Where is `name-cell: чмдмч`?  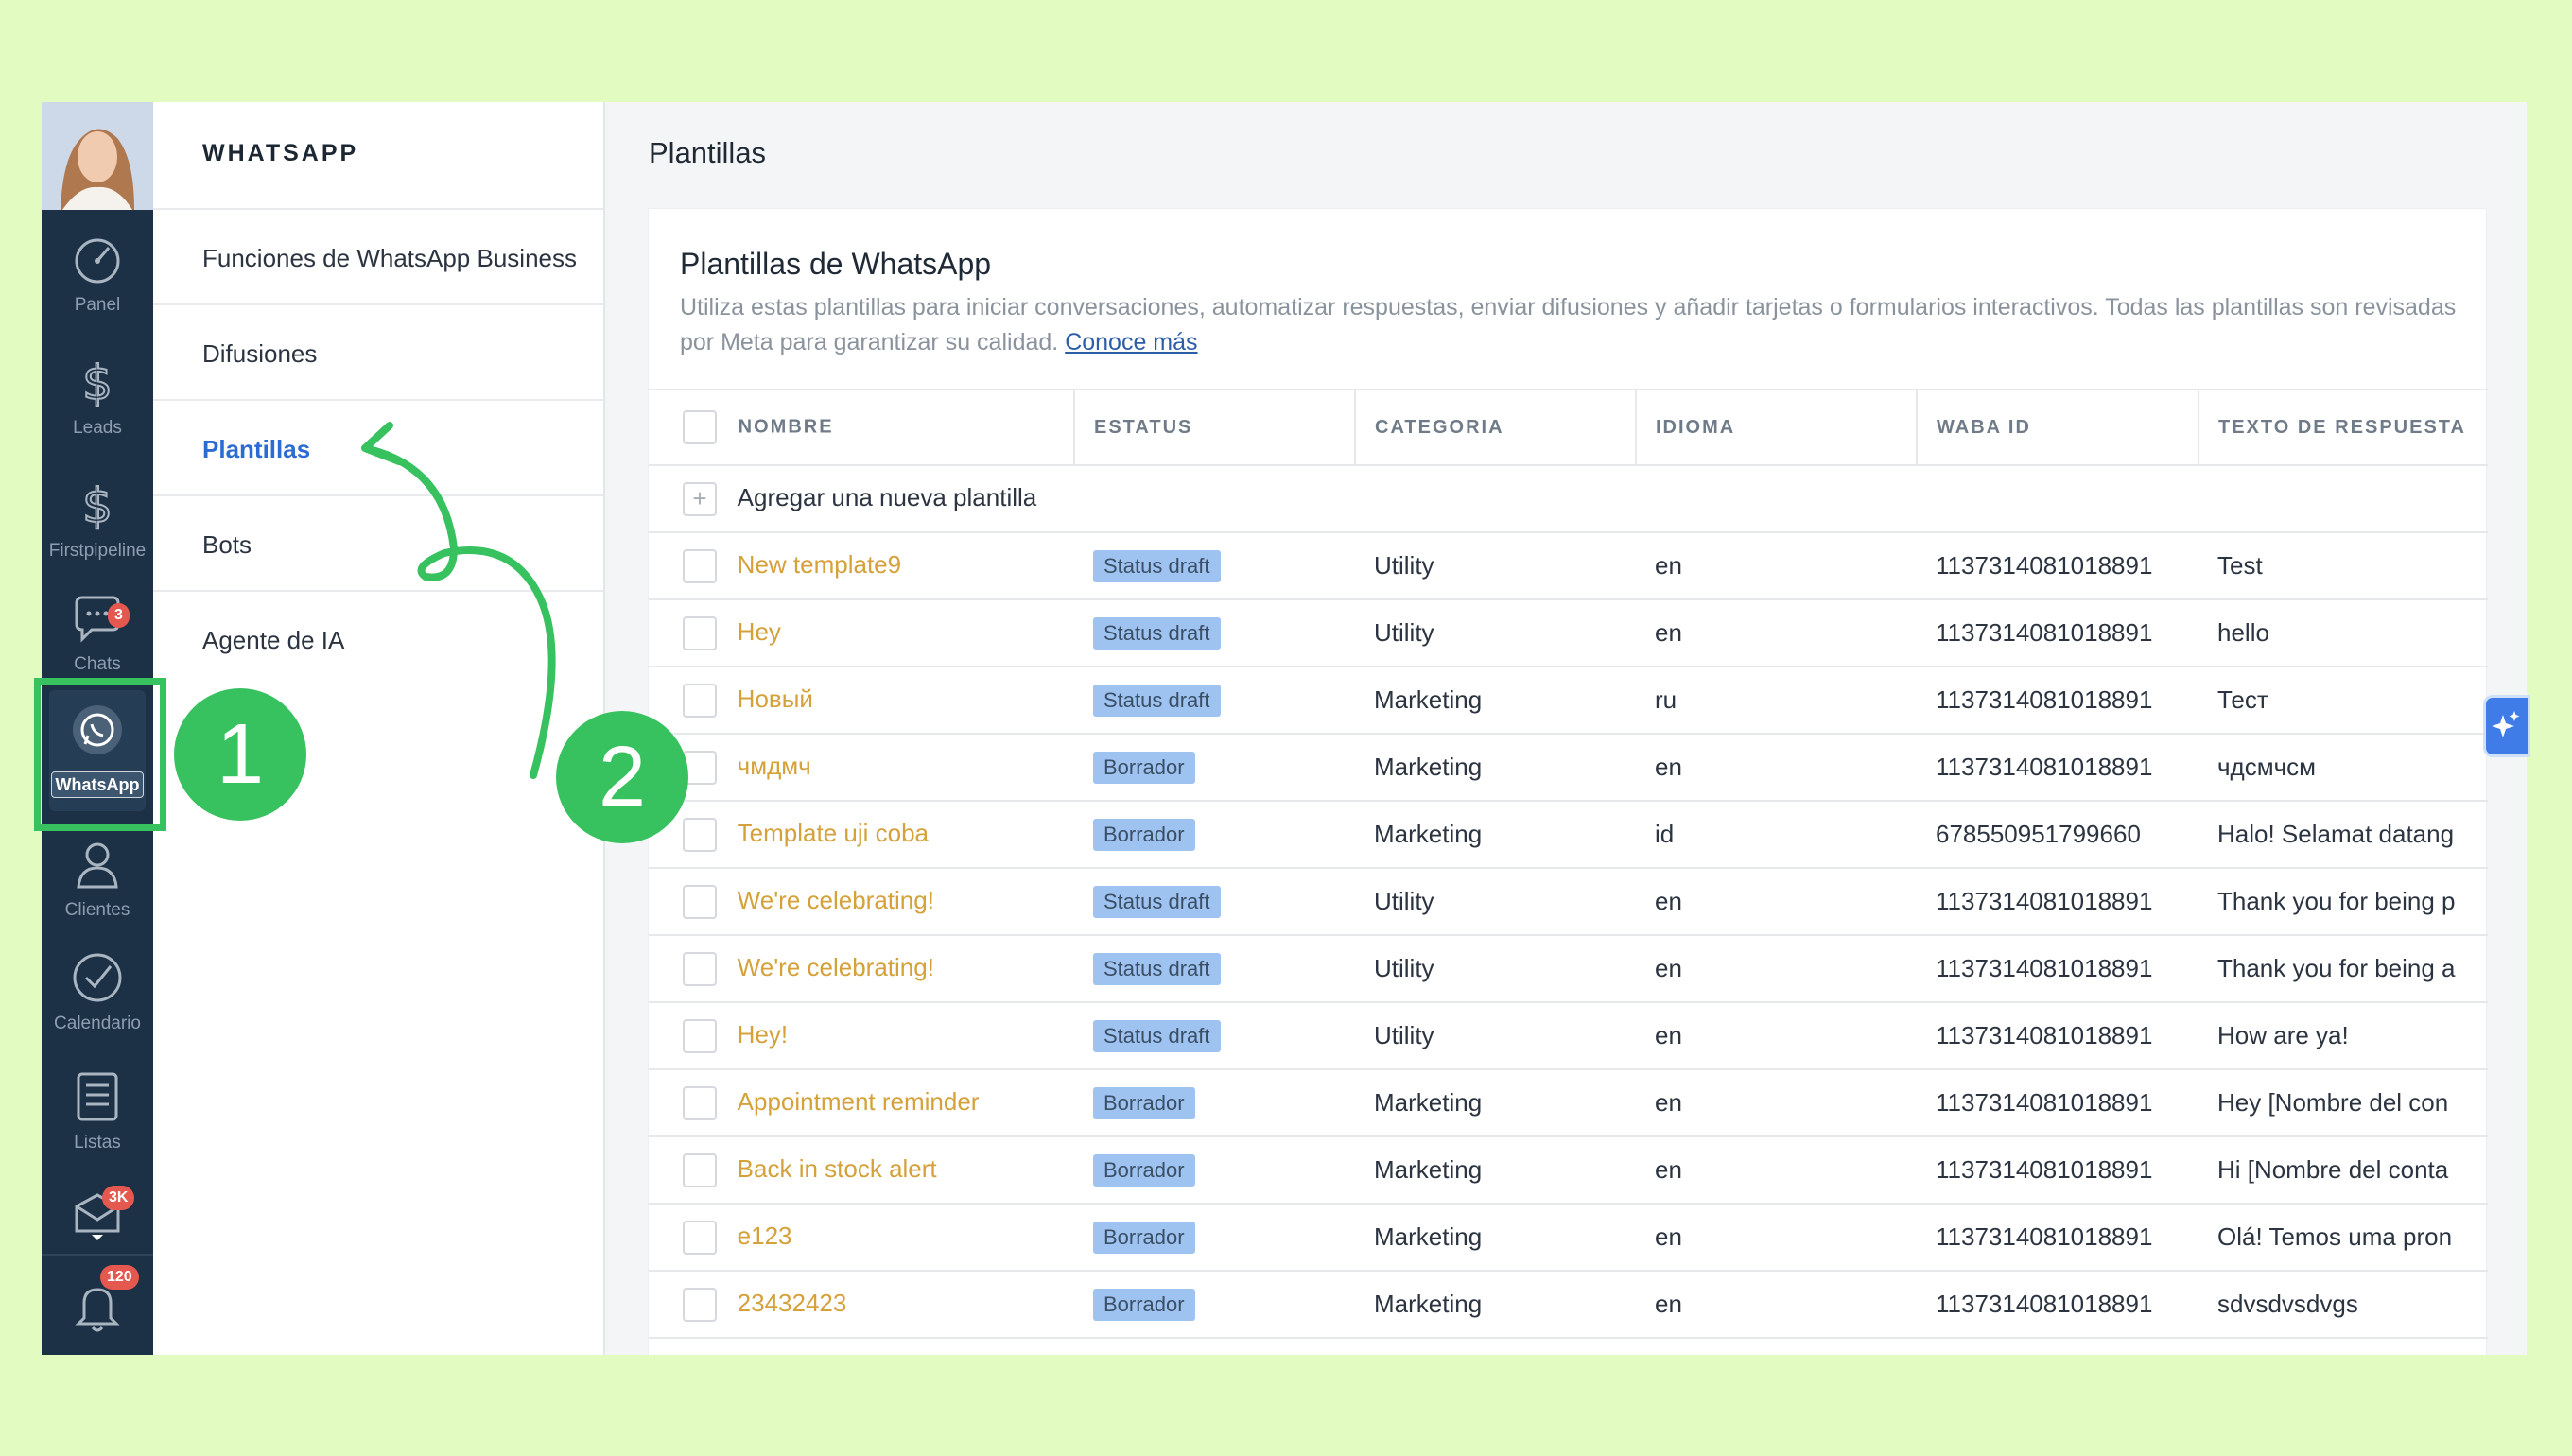 name-cell: чмдмч is located at coordinates (861, 768).